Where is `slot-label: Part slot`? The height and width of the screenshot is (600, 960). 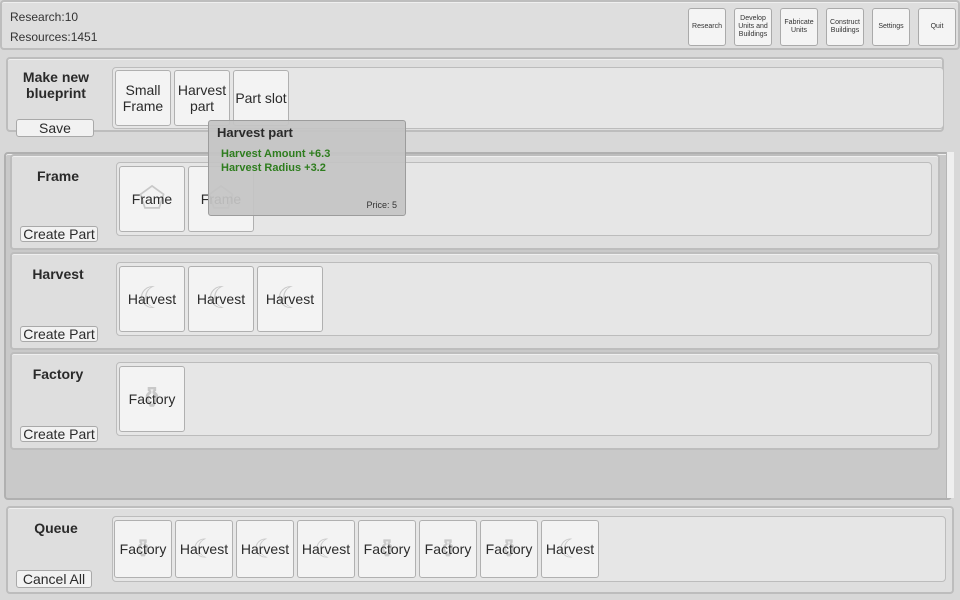
slot-label: Part slot is located at coordinates (261, 98).